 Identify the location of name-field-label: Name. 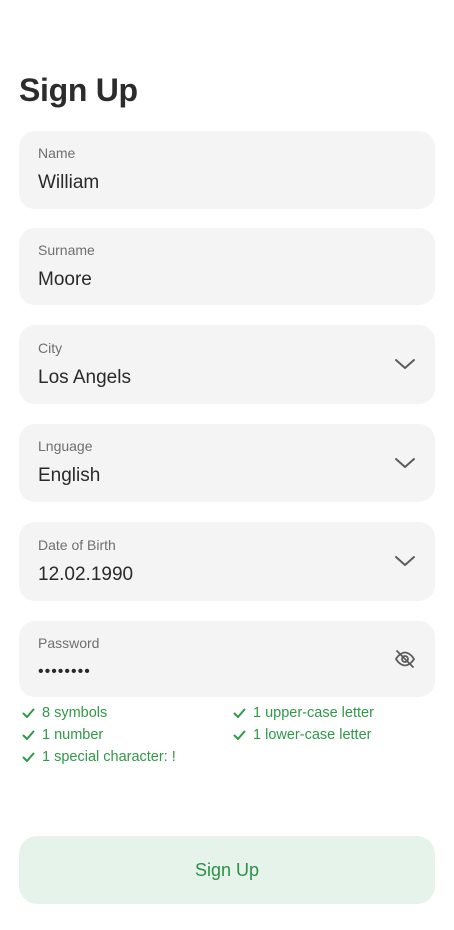
(57, 153).